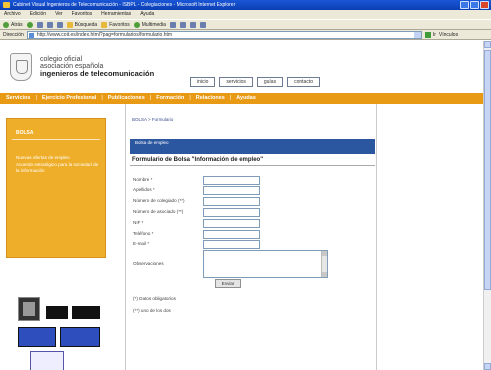  I want to click on menu-item-ver: Ver, so click(59, 14).